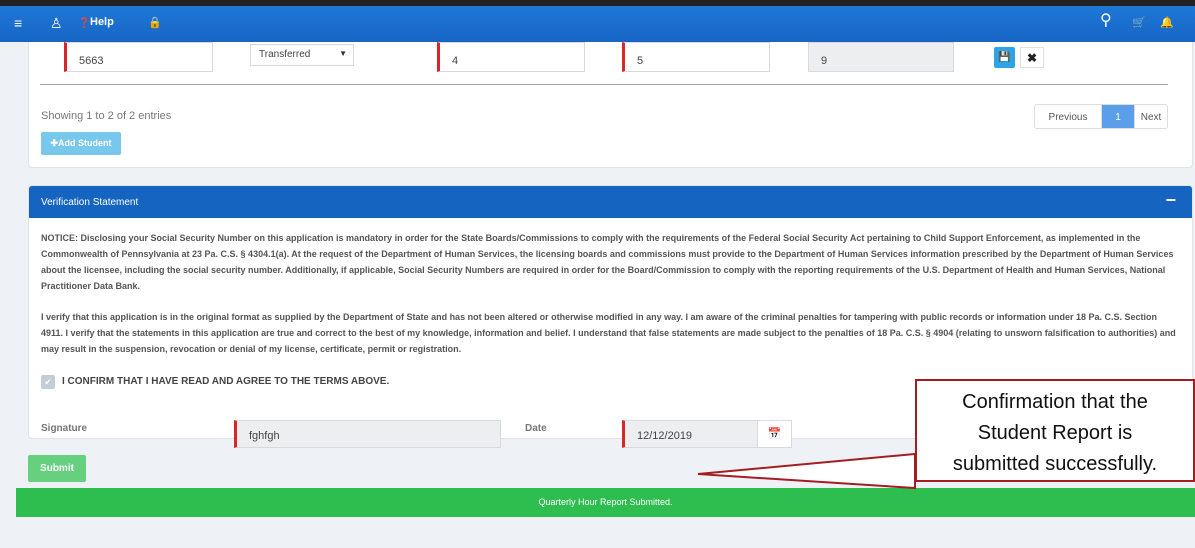 The height and width of the screenshot is (548, 1195). Describe the element at coordinates (90, 202) in the screenshot. I see `verification-title: Verification Statement` at that location.